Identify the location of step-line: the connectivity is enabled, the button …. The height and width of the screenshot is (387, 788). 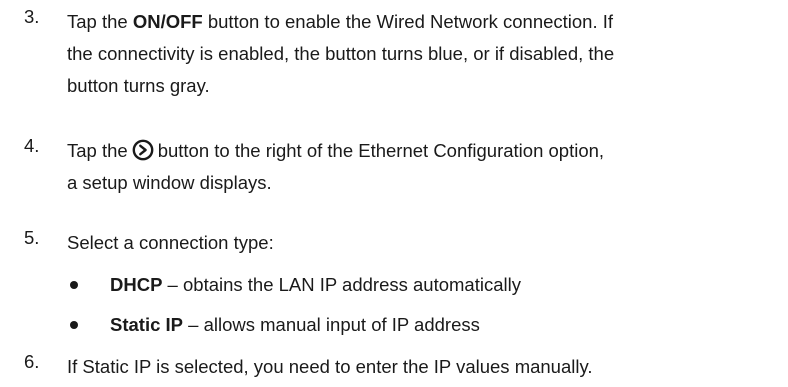
(341, 53).